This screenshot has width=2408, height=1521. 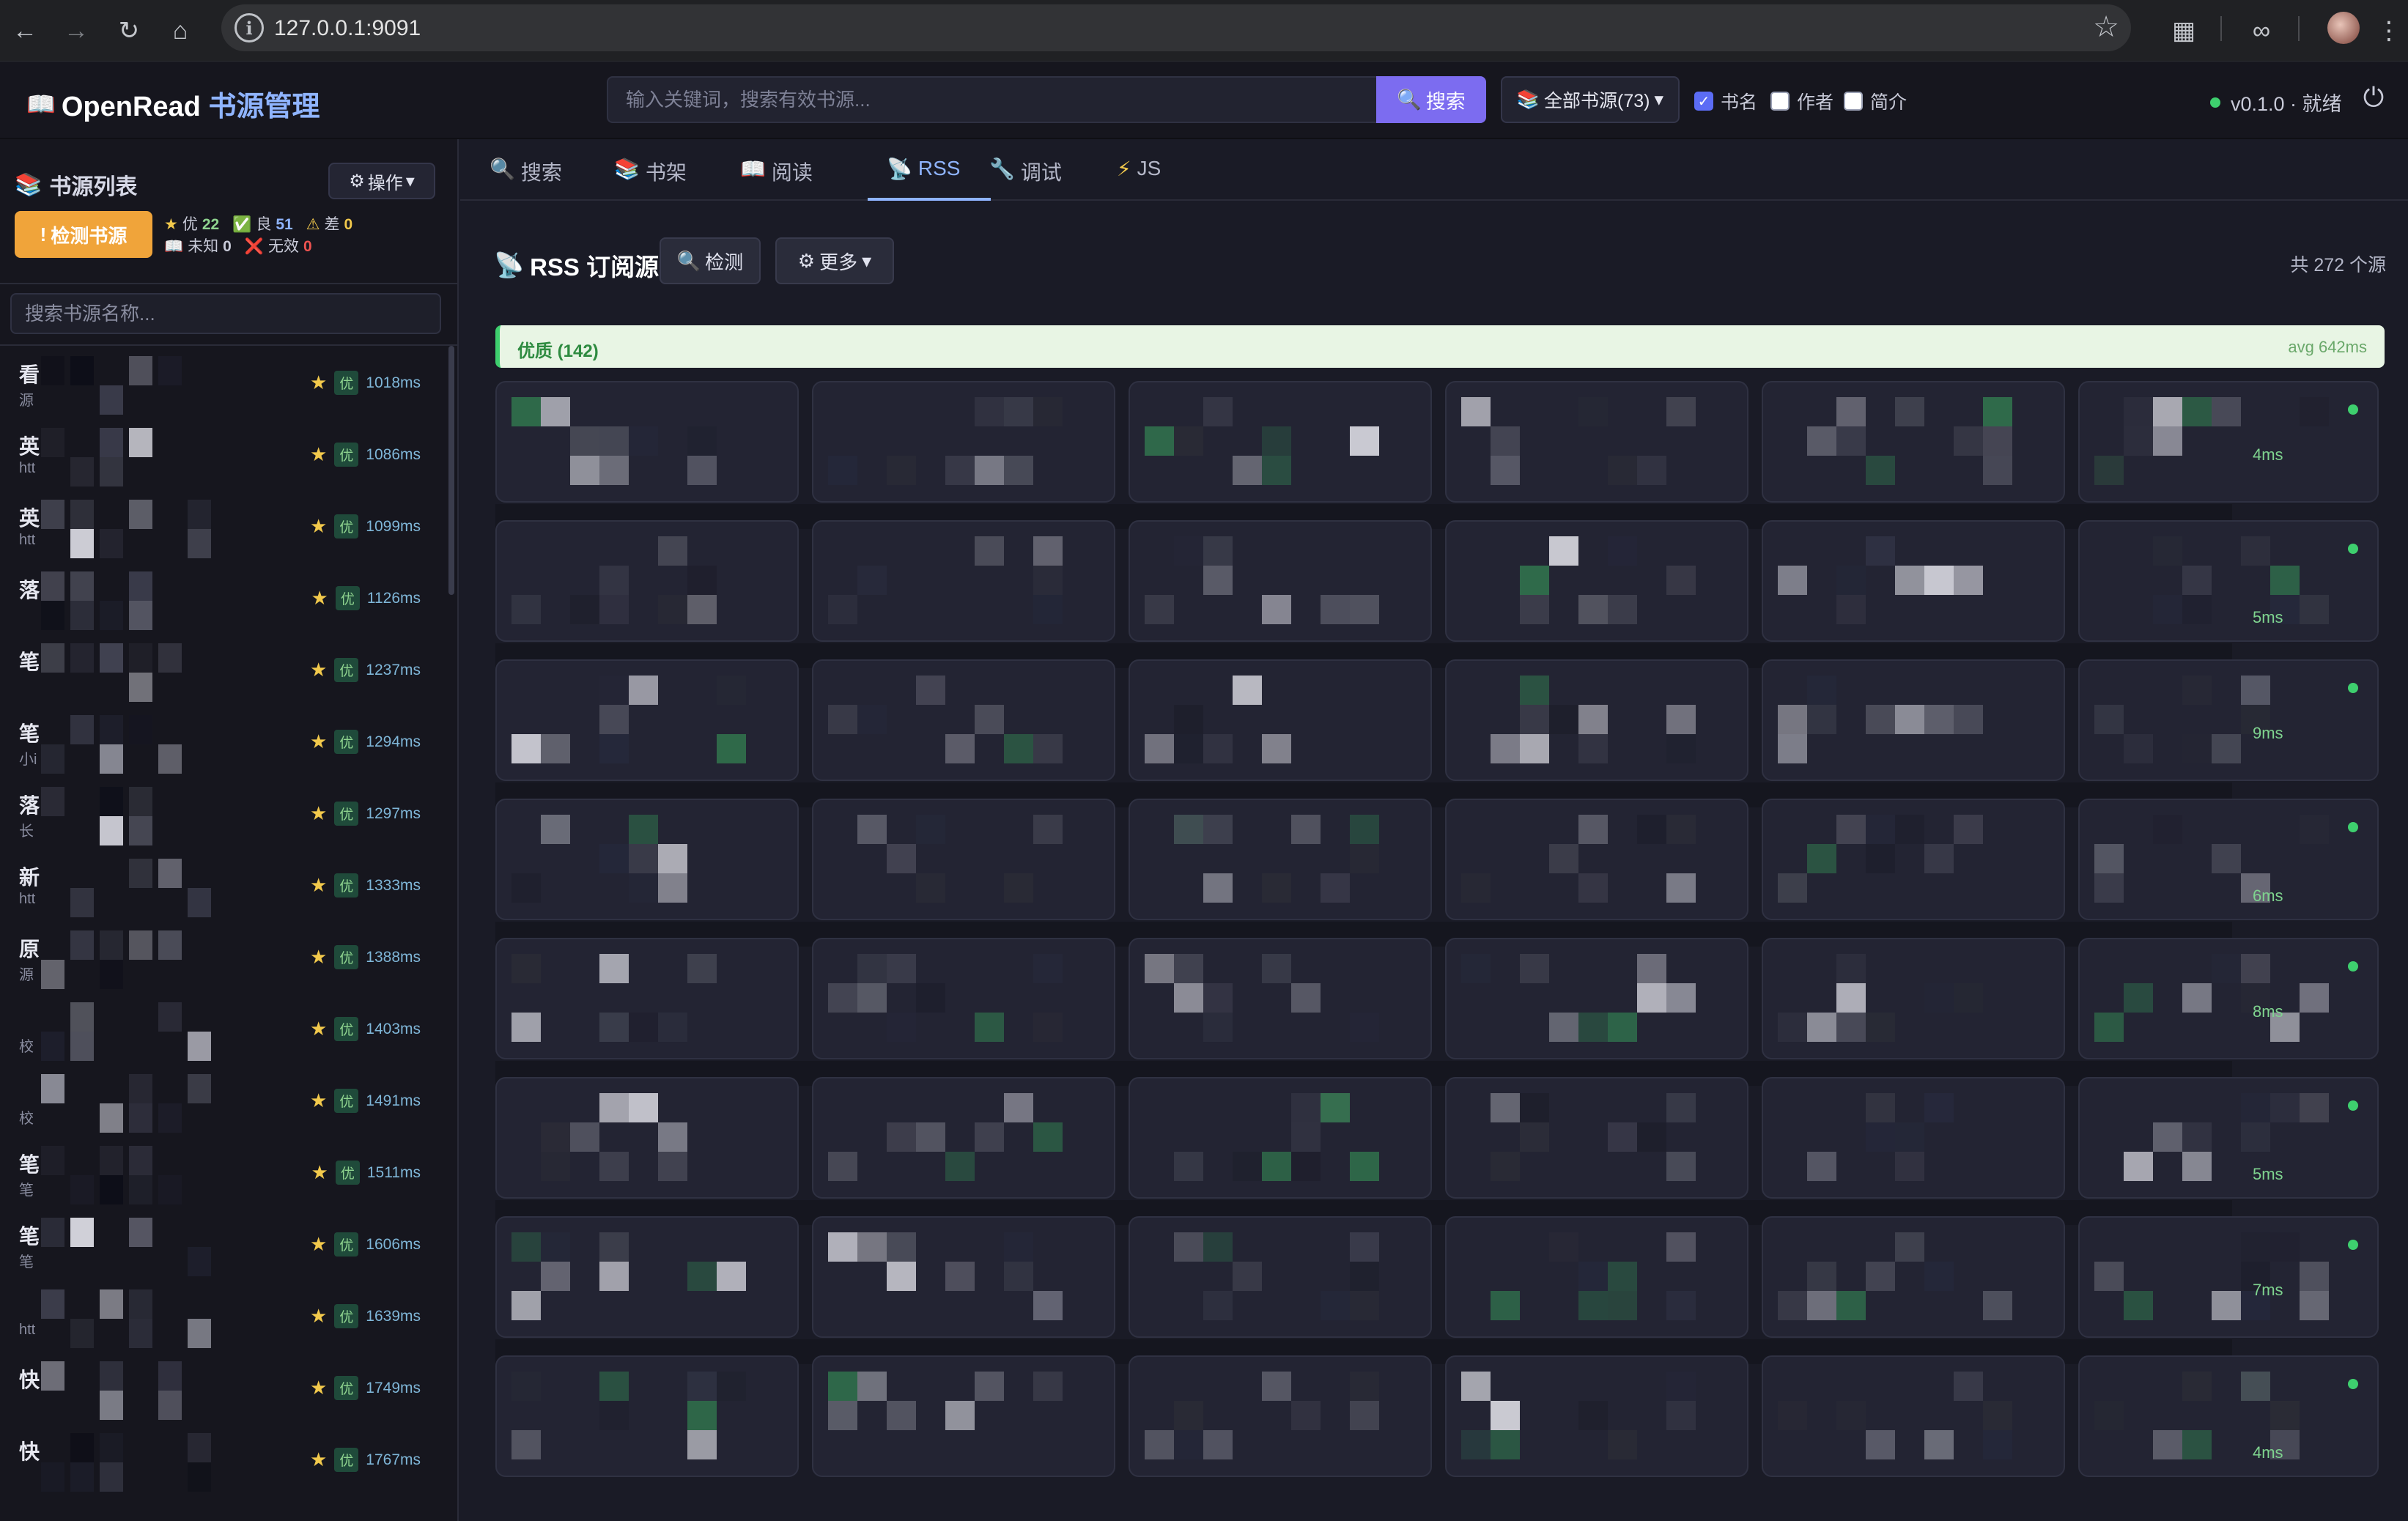 I want to click on source-list-item: 看源 ★ 优 1018ms, so click(x=223, y=388).